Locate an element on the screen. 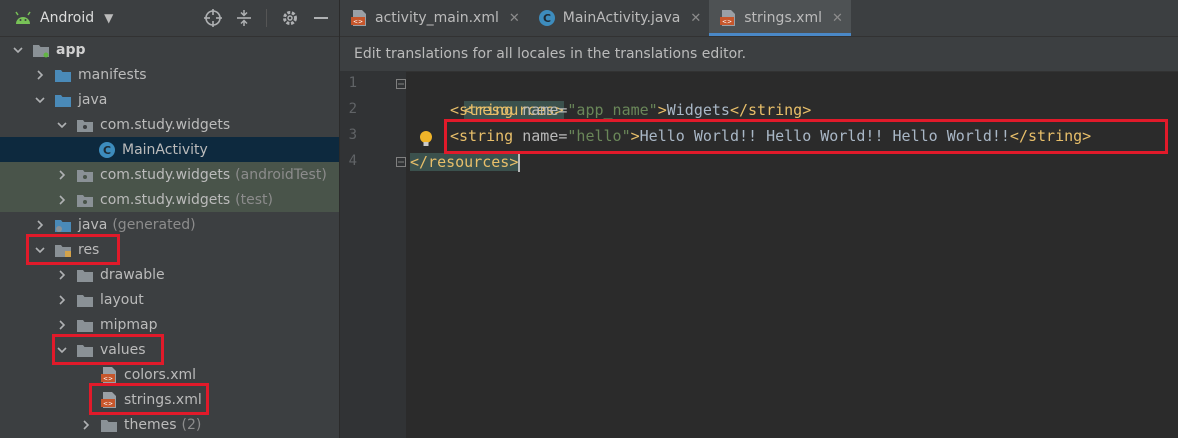  tree-item-label: manifests is located at coordinates (112, 74).